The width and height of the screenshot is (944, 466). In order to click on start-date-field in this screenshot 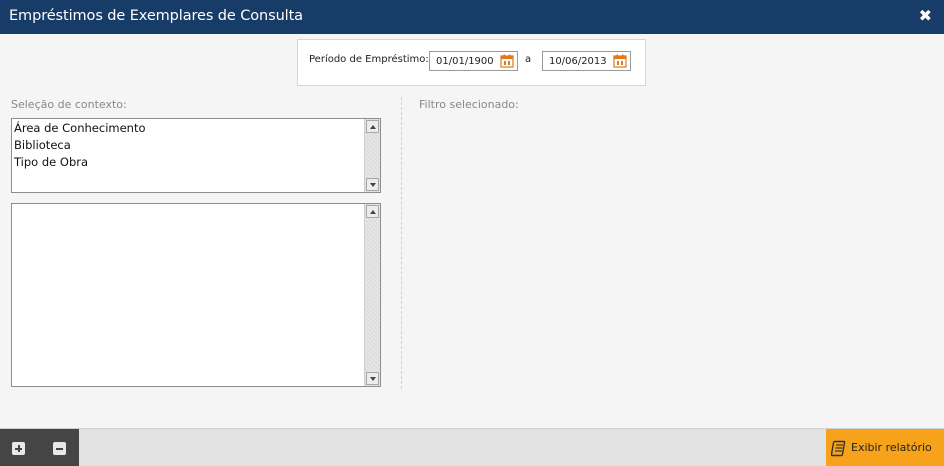, I will do `click(473, 61)`.